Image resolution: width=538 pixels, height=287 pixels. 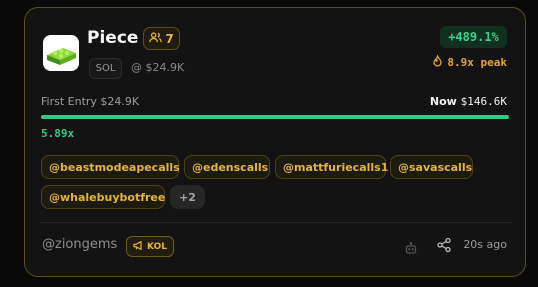 What do you see at coordinates (158, 67) in the screenshot?
I see `entry-mcap: @ $24.9K` at bounding box center [158, 67].